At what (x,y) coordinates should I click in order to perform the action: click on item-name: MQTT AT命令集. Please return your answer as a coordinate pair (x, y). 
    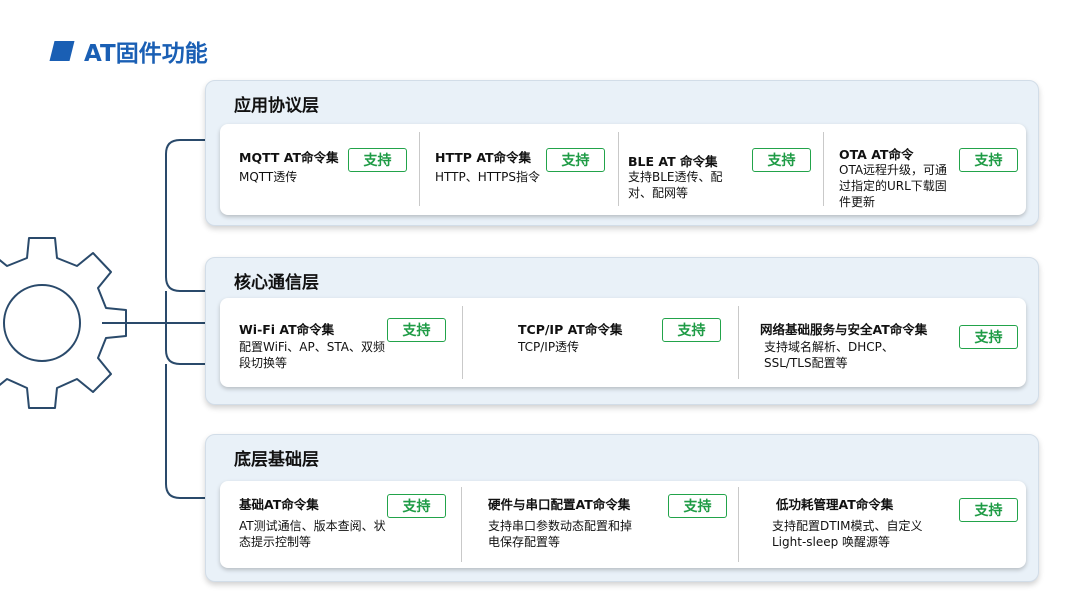
    Looking at the image, I should click on (289, 157).